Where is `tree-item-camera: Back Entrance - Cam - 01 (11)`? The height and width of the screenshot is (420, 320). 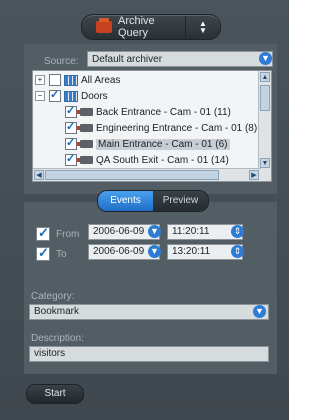 tree-item-camera: Back Entrance - Cam - 01 (11) is located at coordinates (148, 111).